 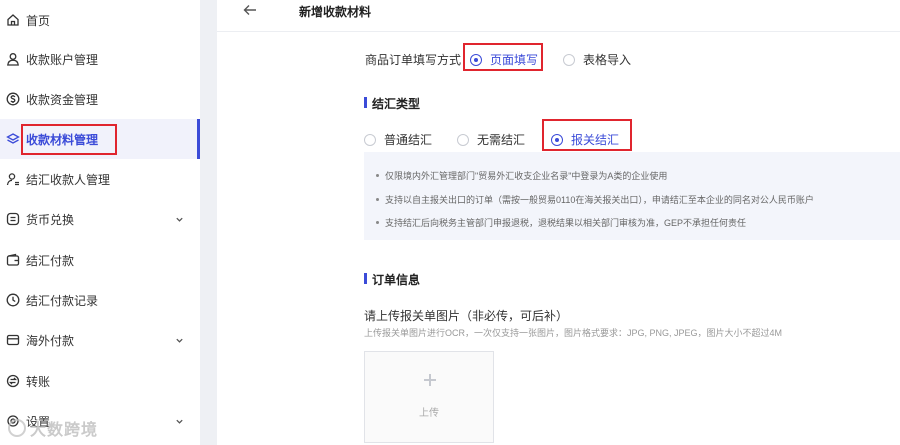 What do you see at coordinates (68, 179) in the screenshot?
I see `sidebar-item-label: 结汇收款人管理` at bounding box center [68, 179].